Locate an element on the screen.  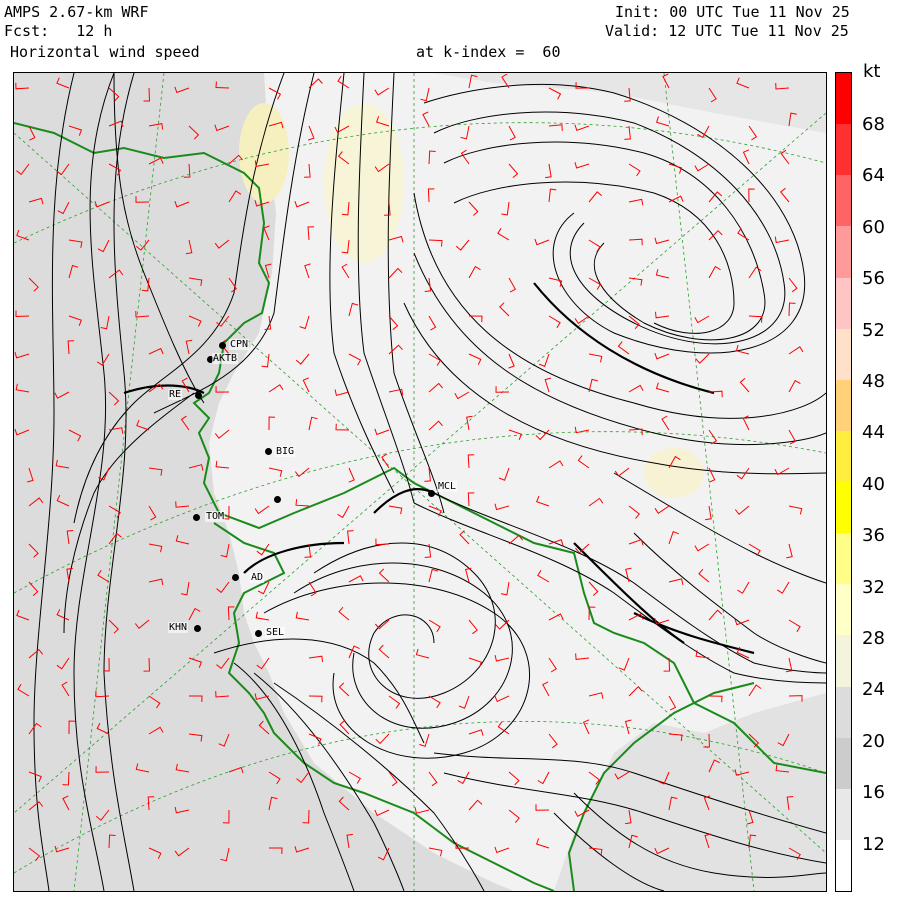
high-wind-zone is located at coordinates (264, 153).